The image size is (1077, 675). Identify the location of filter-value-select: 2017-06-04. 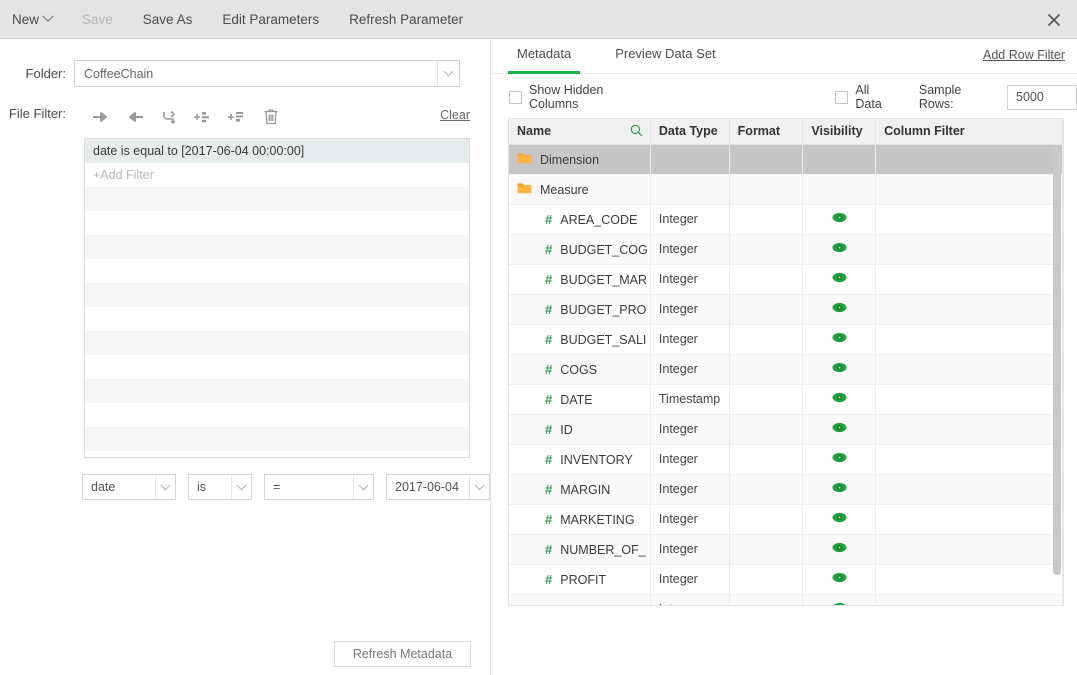
(438, 487).